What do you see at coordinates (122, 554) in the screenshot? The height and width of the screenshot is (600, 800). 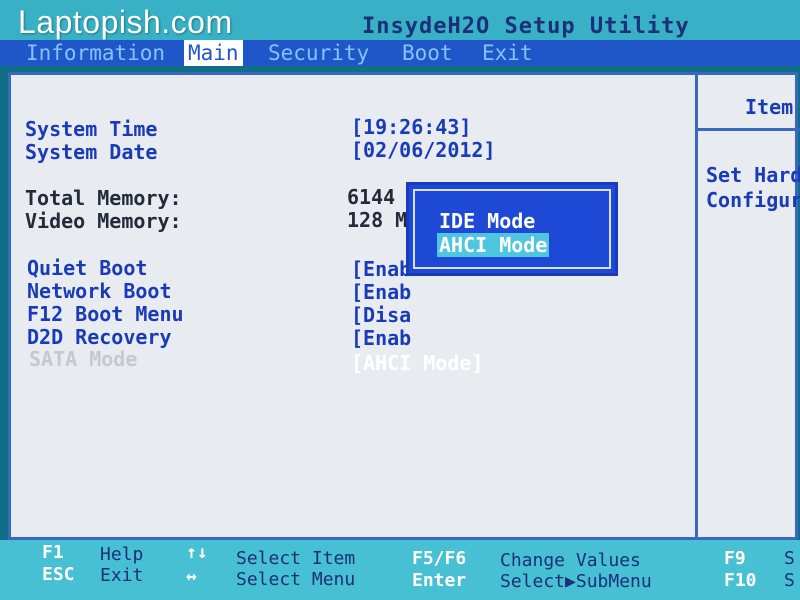 I see `key-f1-desc: Help` at bounding box center [122, 554].